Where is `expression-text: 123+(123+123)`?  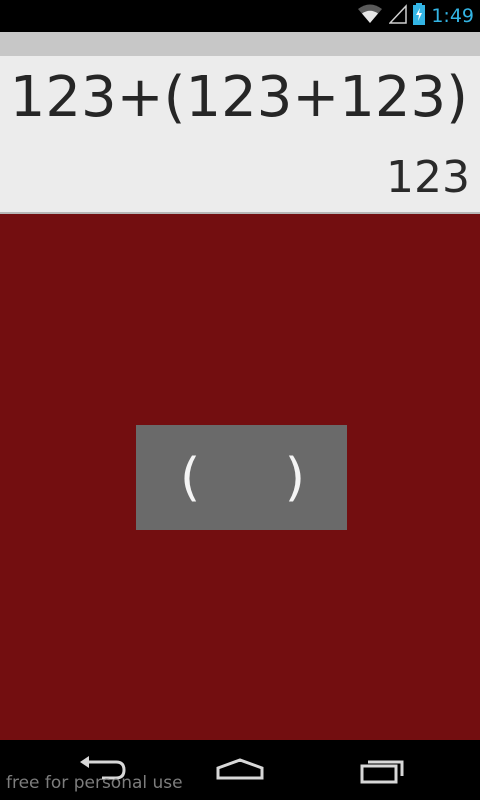
expression-text: 123+(123+123) is located at coordinates (239, 98).